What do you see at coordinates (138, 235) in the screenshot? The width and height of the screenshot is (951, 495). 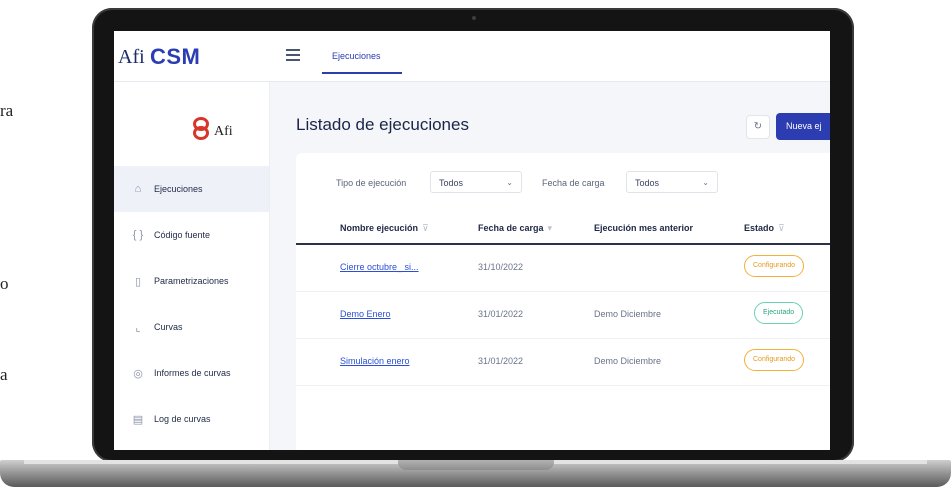 I see `code-icon: { }` at bounding box center [138, 235].